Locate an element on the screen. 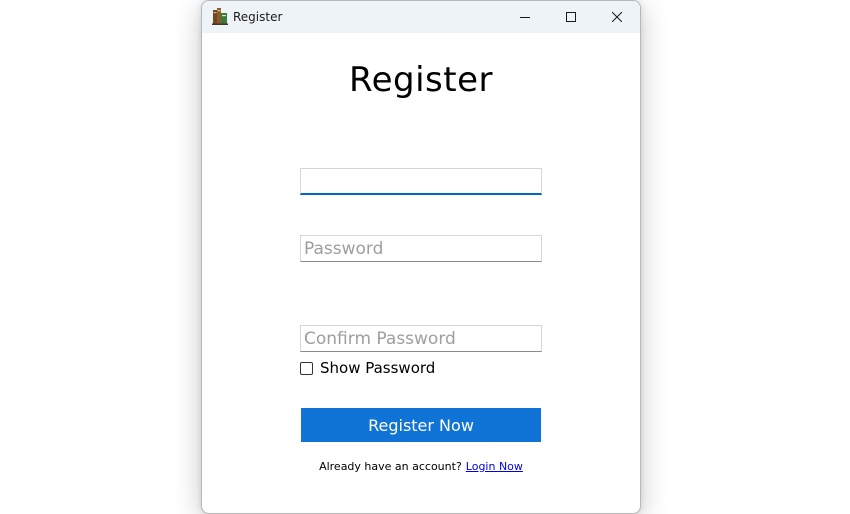  title-bar: Register is located at coordinates (421, 17).